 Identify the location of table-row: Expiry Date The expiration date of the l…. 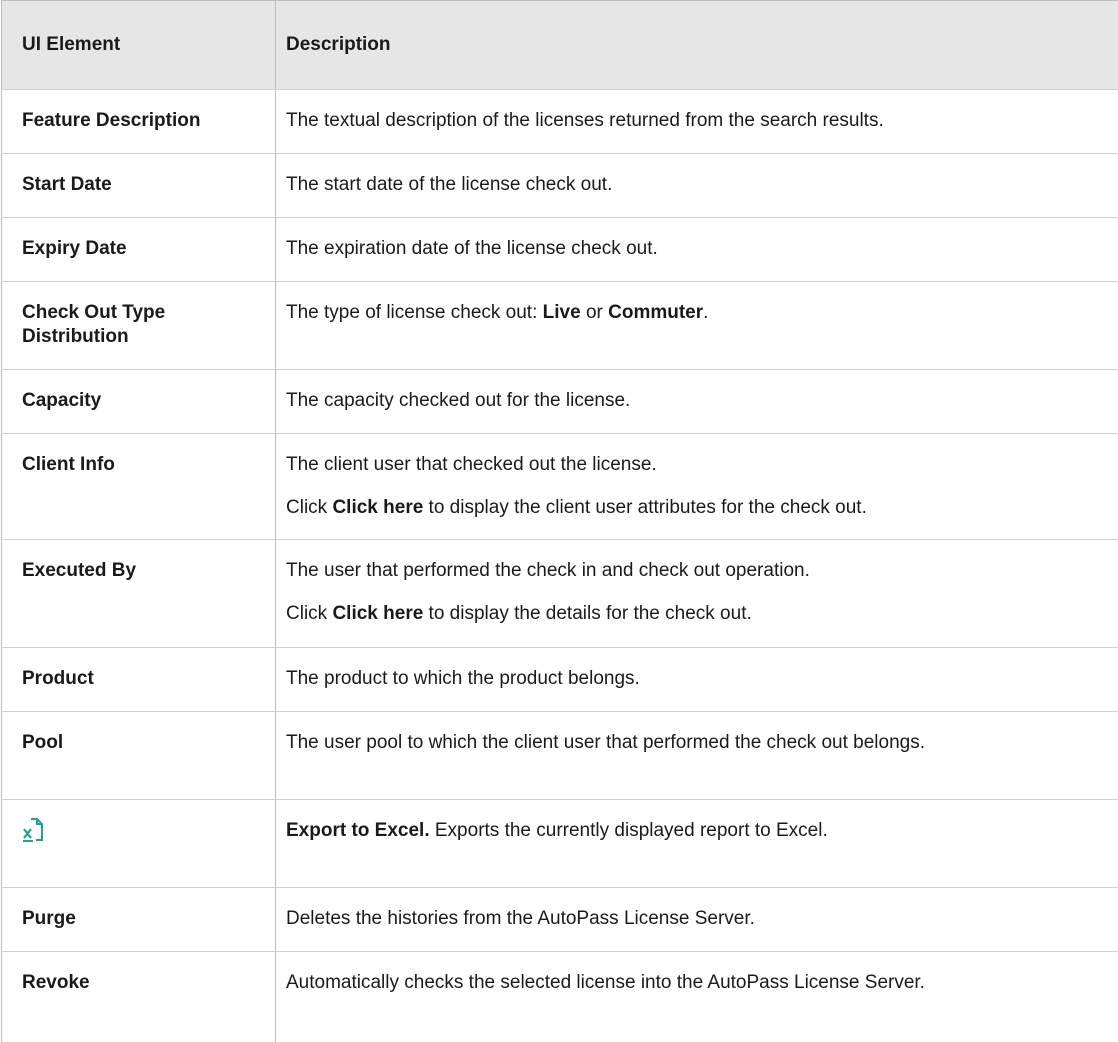
(560, 250).